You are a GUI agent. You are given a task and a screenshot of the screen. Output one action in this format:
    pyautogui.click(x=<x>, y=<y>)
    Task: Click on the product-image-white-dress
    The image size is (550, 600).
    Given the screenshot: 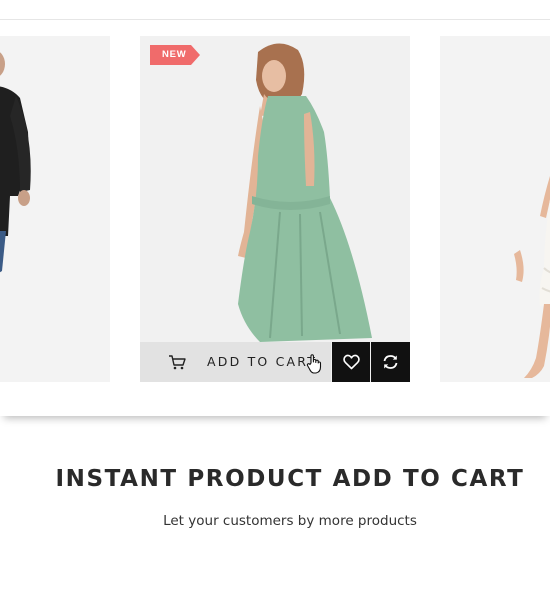 What is the action you would take?
    pyautogui.click(x=495, y=209)
    